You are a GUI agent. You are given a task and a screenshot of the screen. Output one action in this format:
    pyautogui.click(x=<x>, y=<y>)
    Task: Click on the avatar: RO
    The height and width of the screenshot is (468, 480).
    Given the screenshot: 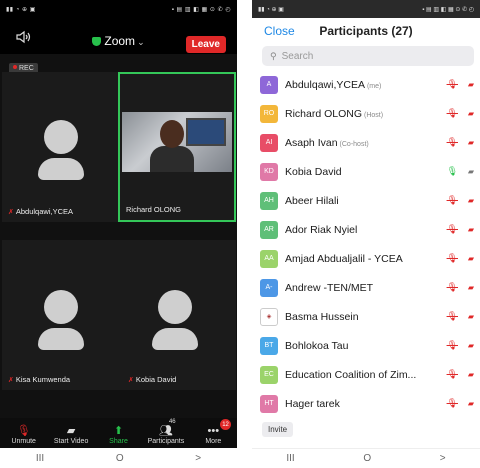 What is the action you would take?
    pyautogui.click(x=269, y=113)
    